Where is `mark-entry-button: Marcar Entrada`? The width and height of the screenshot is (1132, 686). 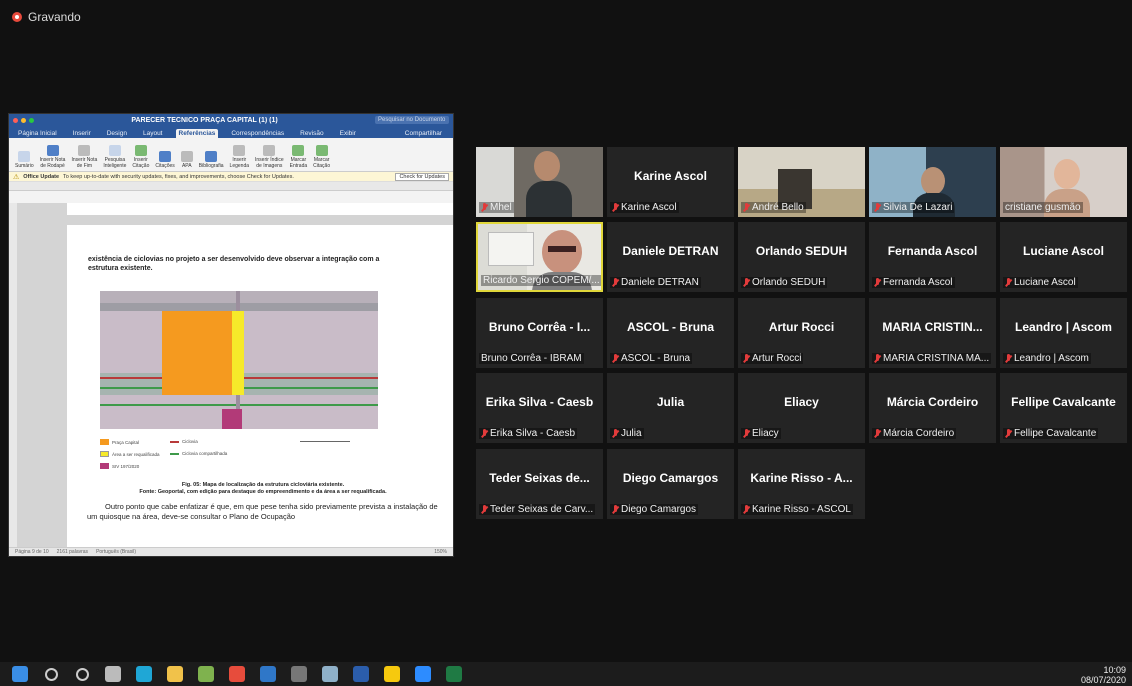 mark-entry-button: Marcar Entrada is located at coordinates (298, 157).